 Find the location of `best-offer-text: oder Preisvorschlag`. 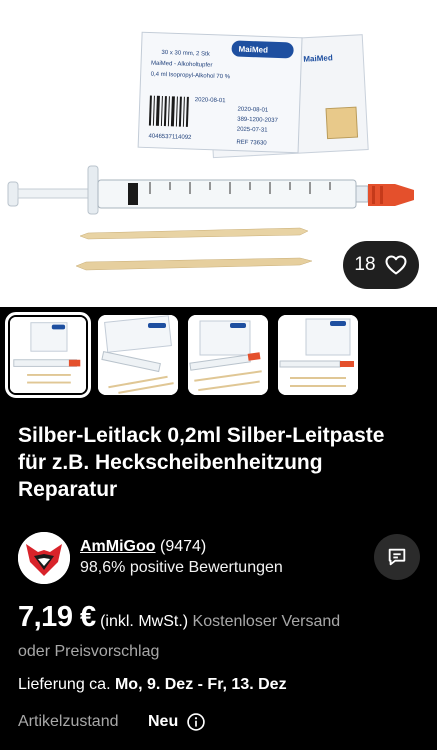

best-offer-text: oder Preisvorschlag is located at coordinates (89, 651).